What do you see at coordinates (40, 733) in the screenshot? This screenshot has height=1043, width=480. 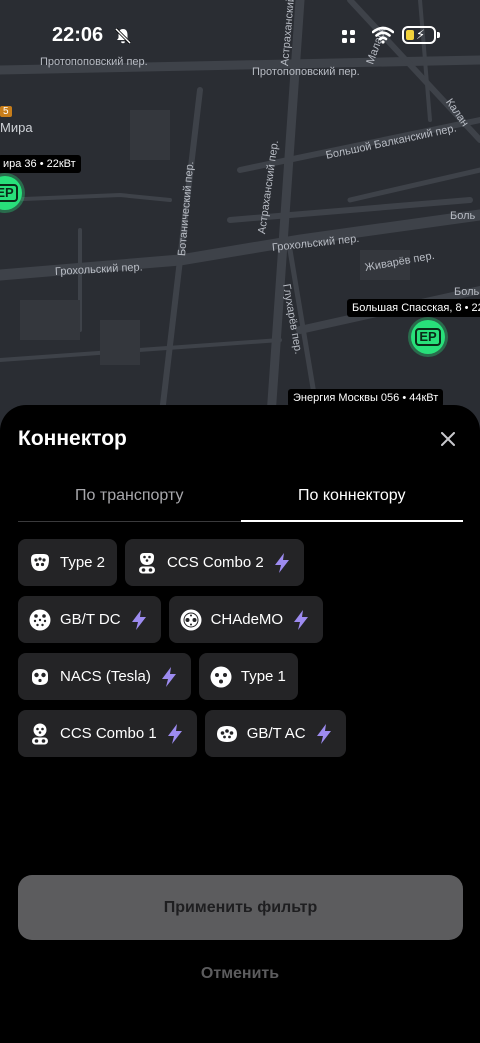 I see `ccs-combo-1-connector-icon` at bounding box center [40, 733].